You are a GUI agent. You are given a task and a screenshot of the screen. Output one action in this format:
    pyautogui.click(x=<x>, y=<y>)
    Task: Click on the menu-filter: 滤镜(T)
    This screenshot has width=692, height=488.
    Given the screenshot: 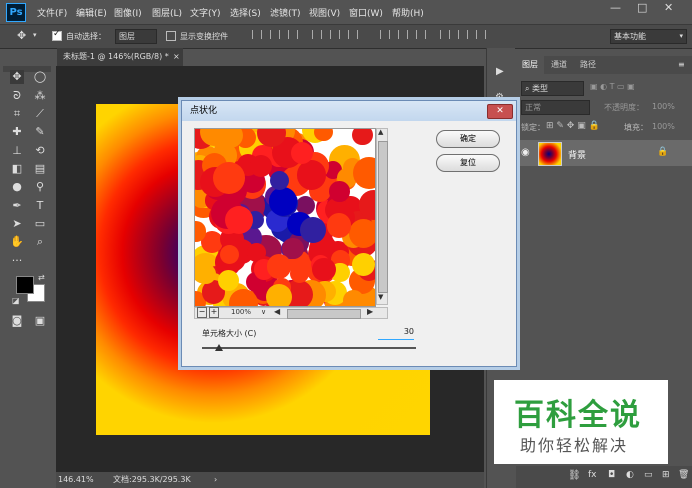 What is the action you would take?
    pyautogui.click(x=285, y=12)
    